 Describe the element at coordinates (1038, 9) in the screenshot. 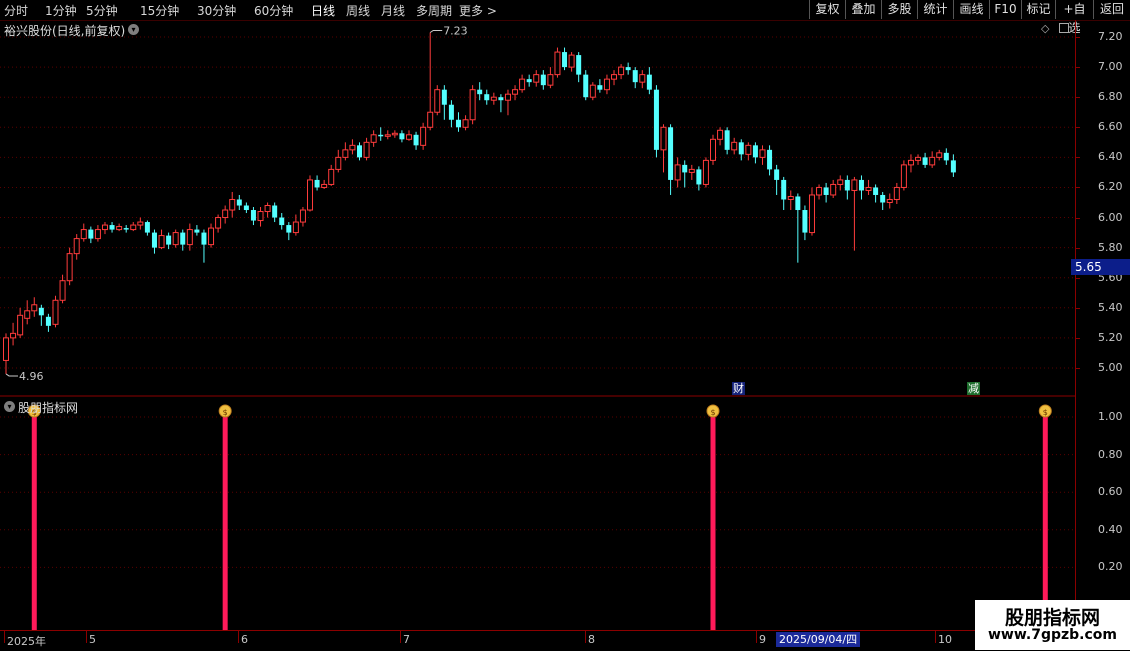

I see `toolbar-button-6: 标记` at that location.